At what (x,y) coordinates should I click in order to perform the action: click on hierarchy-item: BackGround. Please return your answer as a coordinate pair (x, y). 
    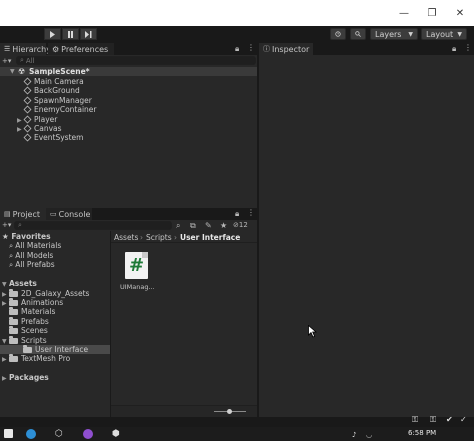
    Looking at the image, I should click on (48, 90).